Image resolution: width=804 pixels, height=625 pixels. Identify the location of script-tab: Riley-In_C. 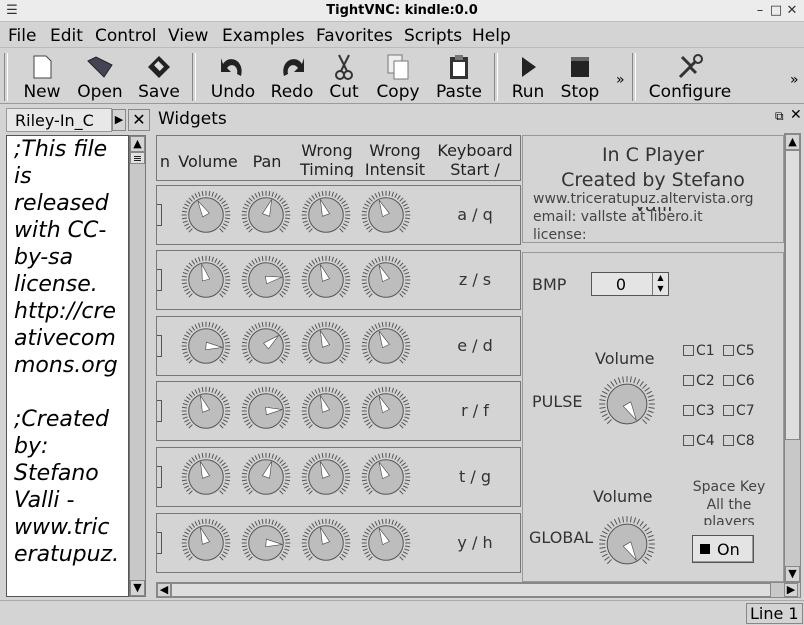
(59, 120).